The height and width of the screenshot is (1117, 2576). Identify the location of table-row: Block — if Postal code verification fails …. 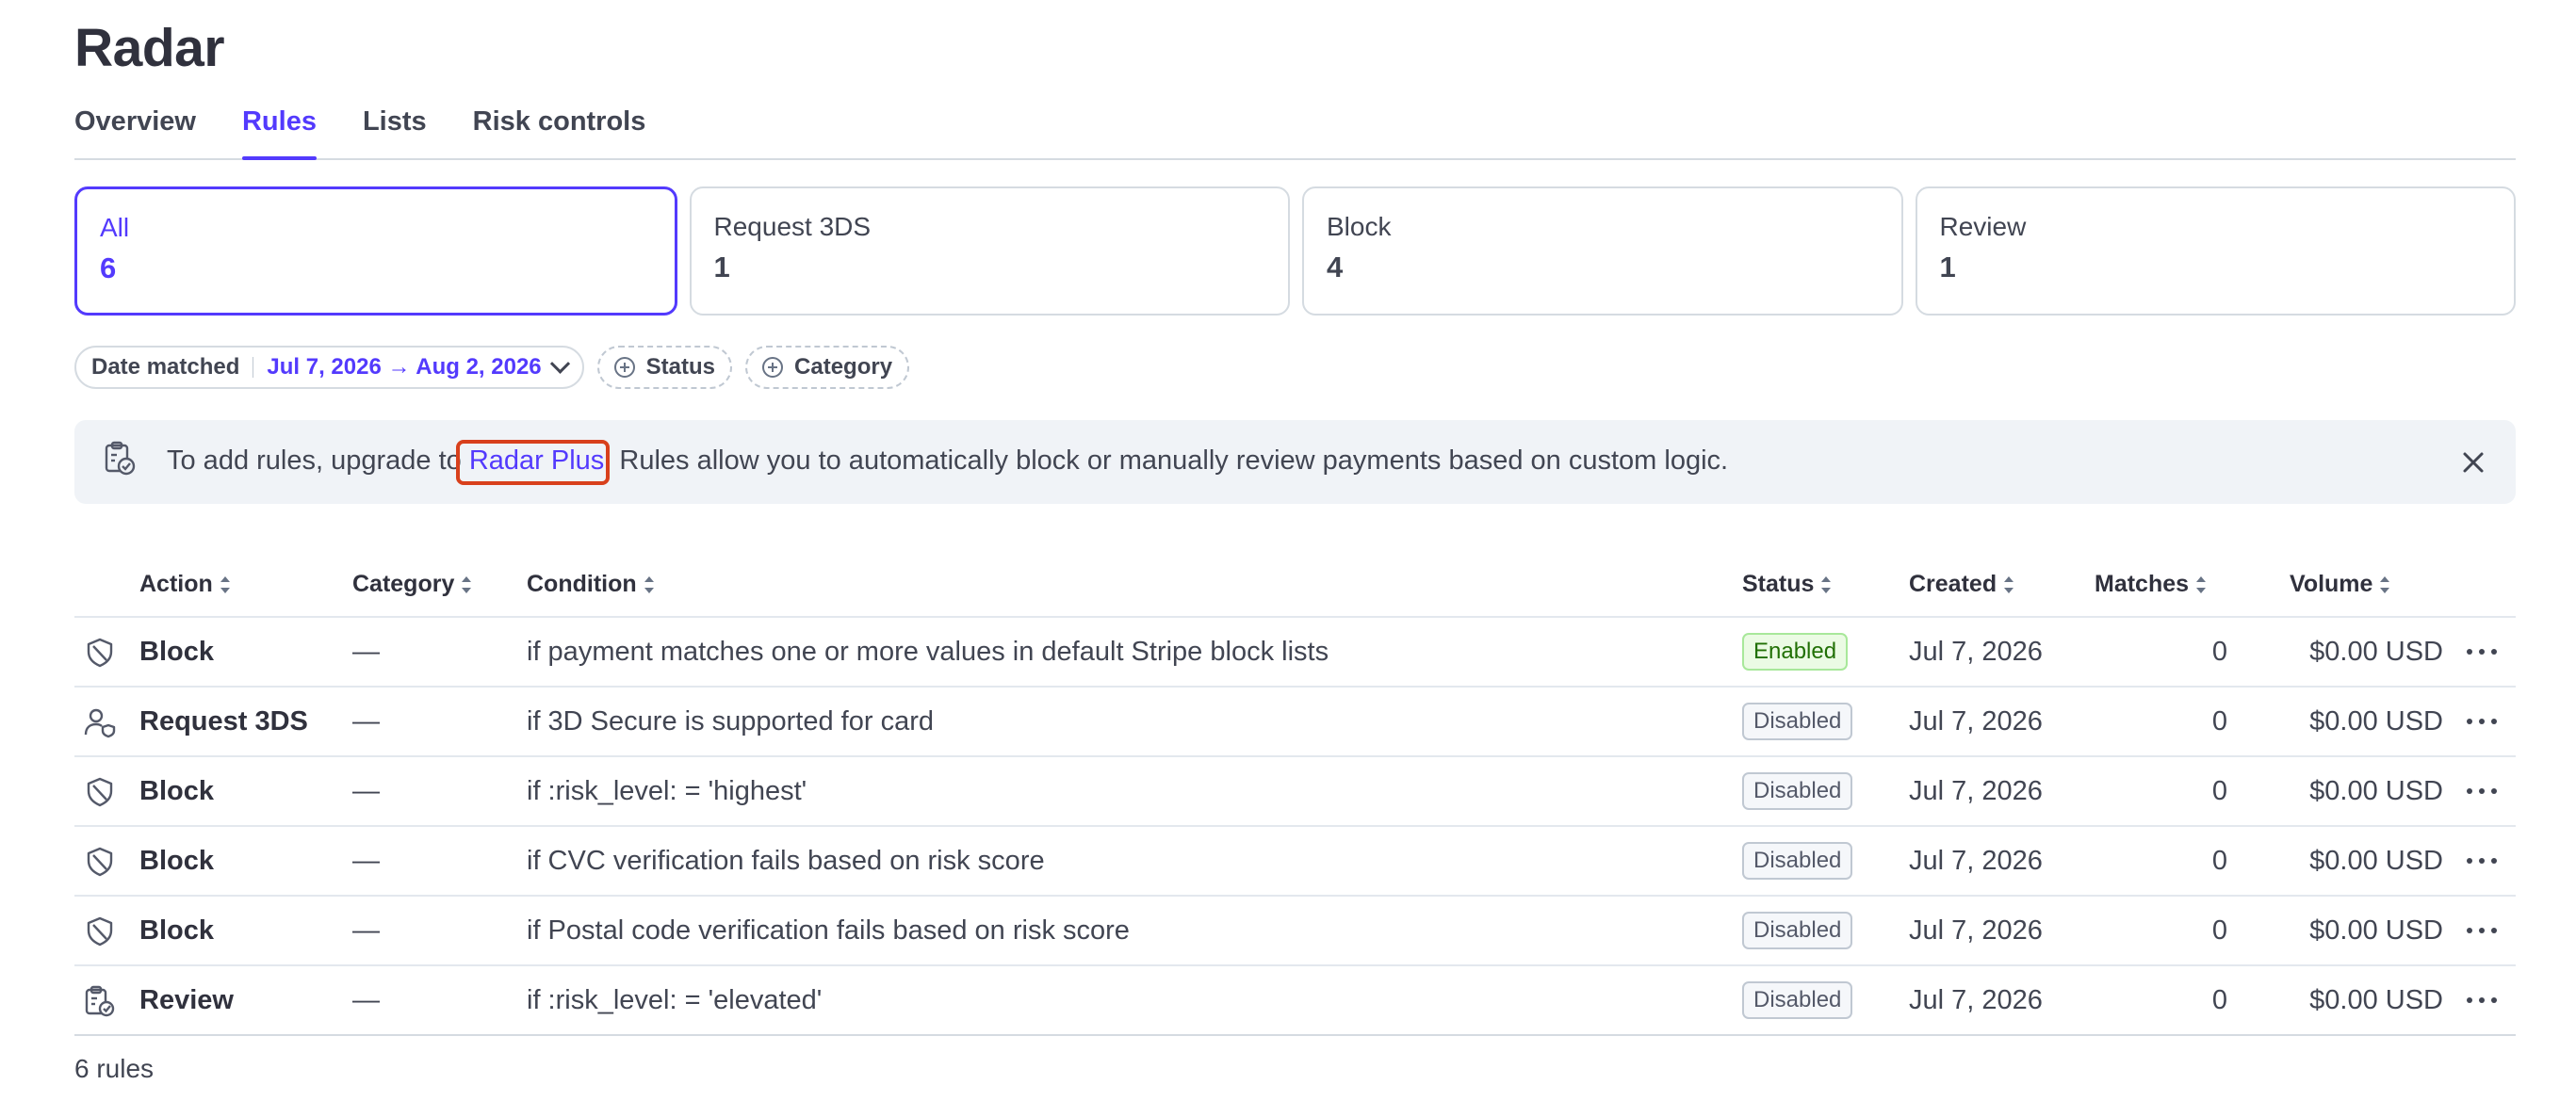
(1295, 931).